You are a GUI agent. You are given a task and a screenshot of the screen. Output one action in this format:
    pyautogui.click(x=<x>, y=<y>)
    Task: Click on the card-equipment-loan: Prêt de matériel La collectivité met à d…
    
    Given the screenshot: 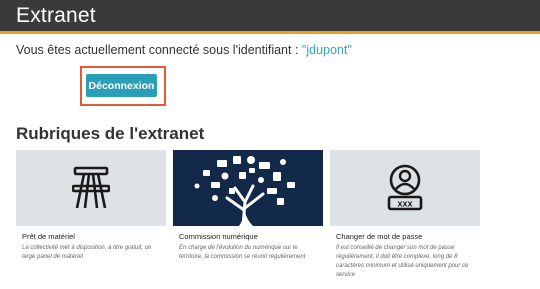 What is the action you would take?
    pyautogui.click(x=91, y=219)
    